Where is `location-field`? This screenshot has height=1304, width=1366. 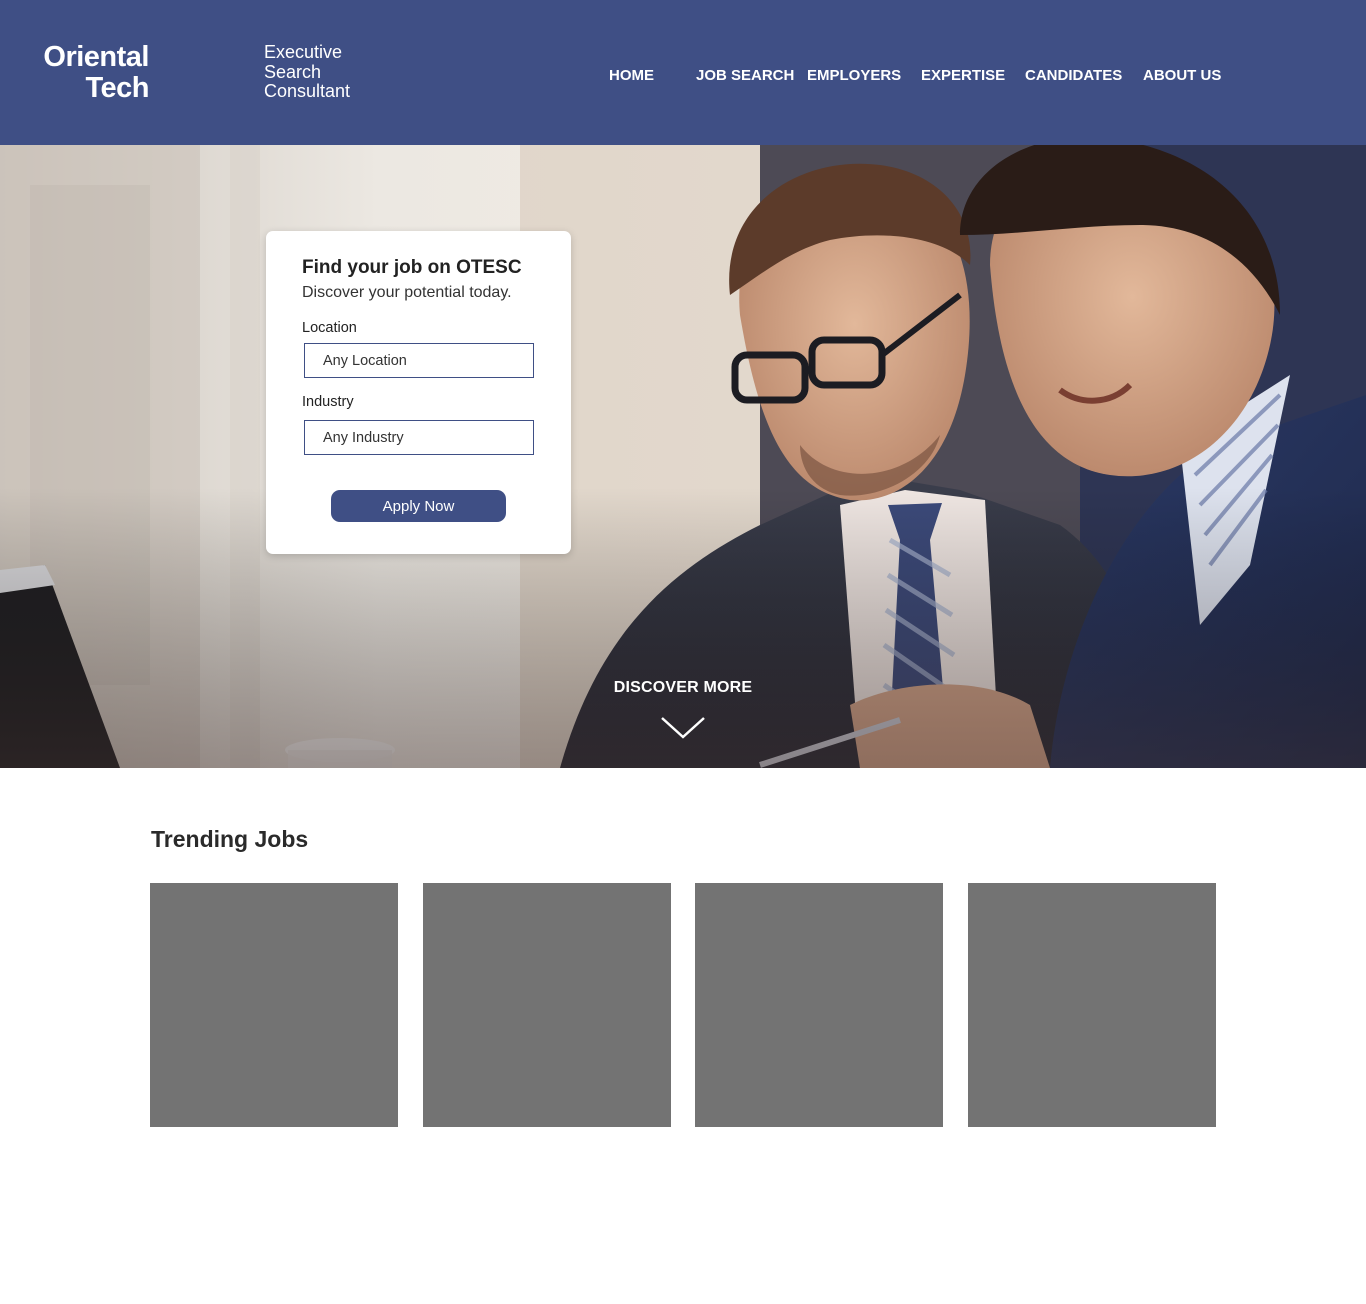
location-field is located at coordinates (419, 360).